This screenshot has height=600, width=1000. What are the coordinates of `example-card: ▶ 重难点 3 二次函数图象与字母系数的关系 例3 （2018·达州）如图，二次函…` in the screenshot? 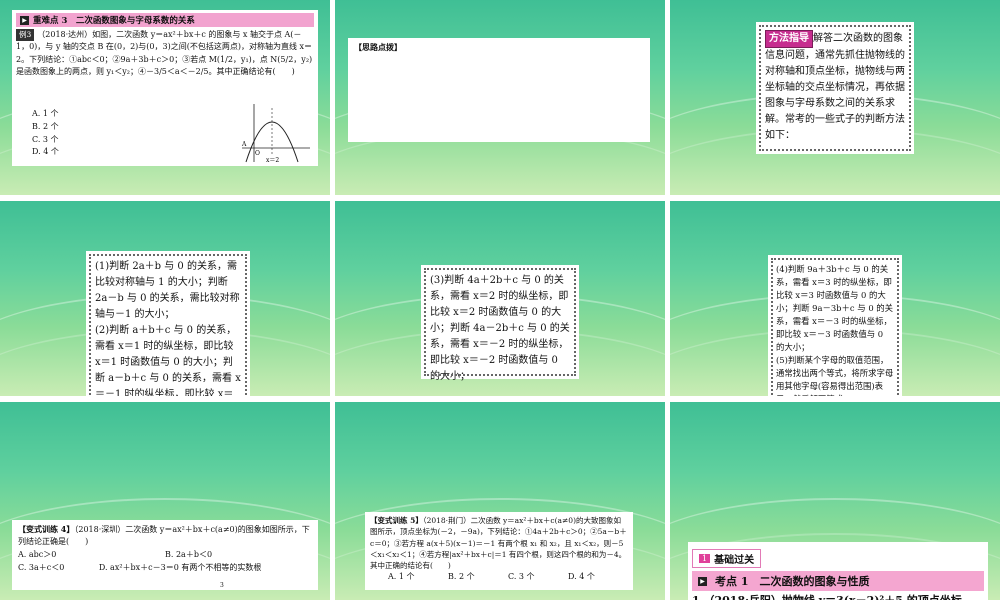 It's located at (165, 88).